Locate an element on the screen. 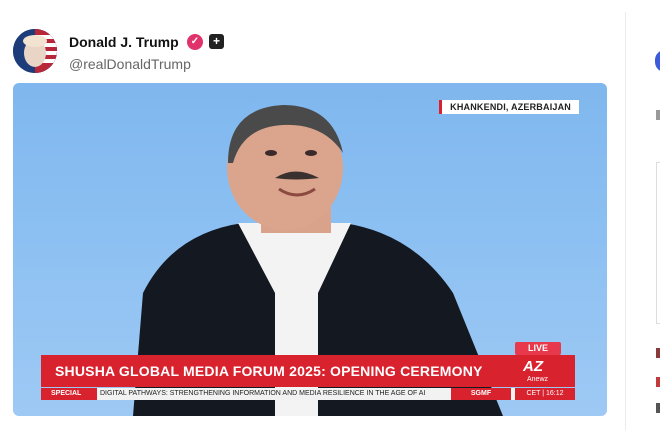  avatar is located at coordinates (35, 51).